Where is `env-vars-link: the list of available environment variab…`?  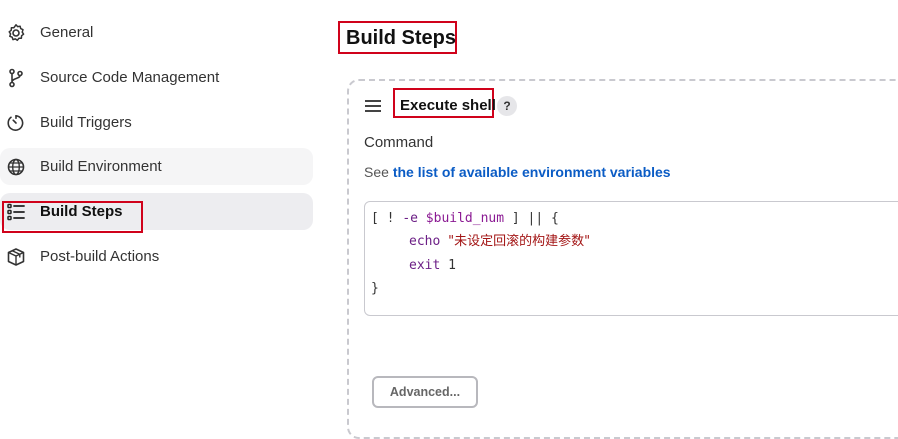
env-vars-link: the list of available environment variab… is located at coordinates (532, 172).